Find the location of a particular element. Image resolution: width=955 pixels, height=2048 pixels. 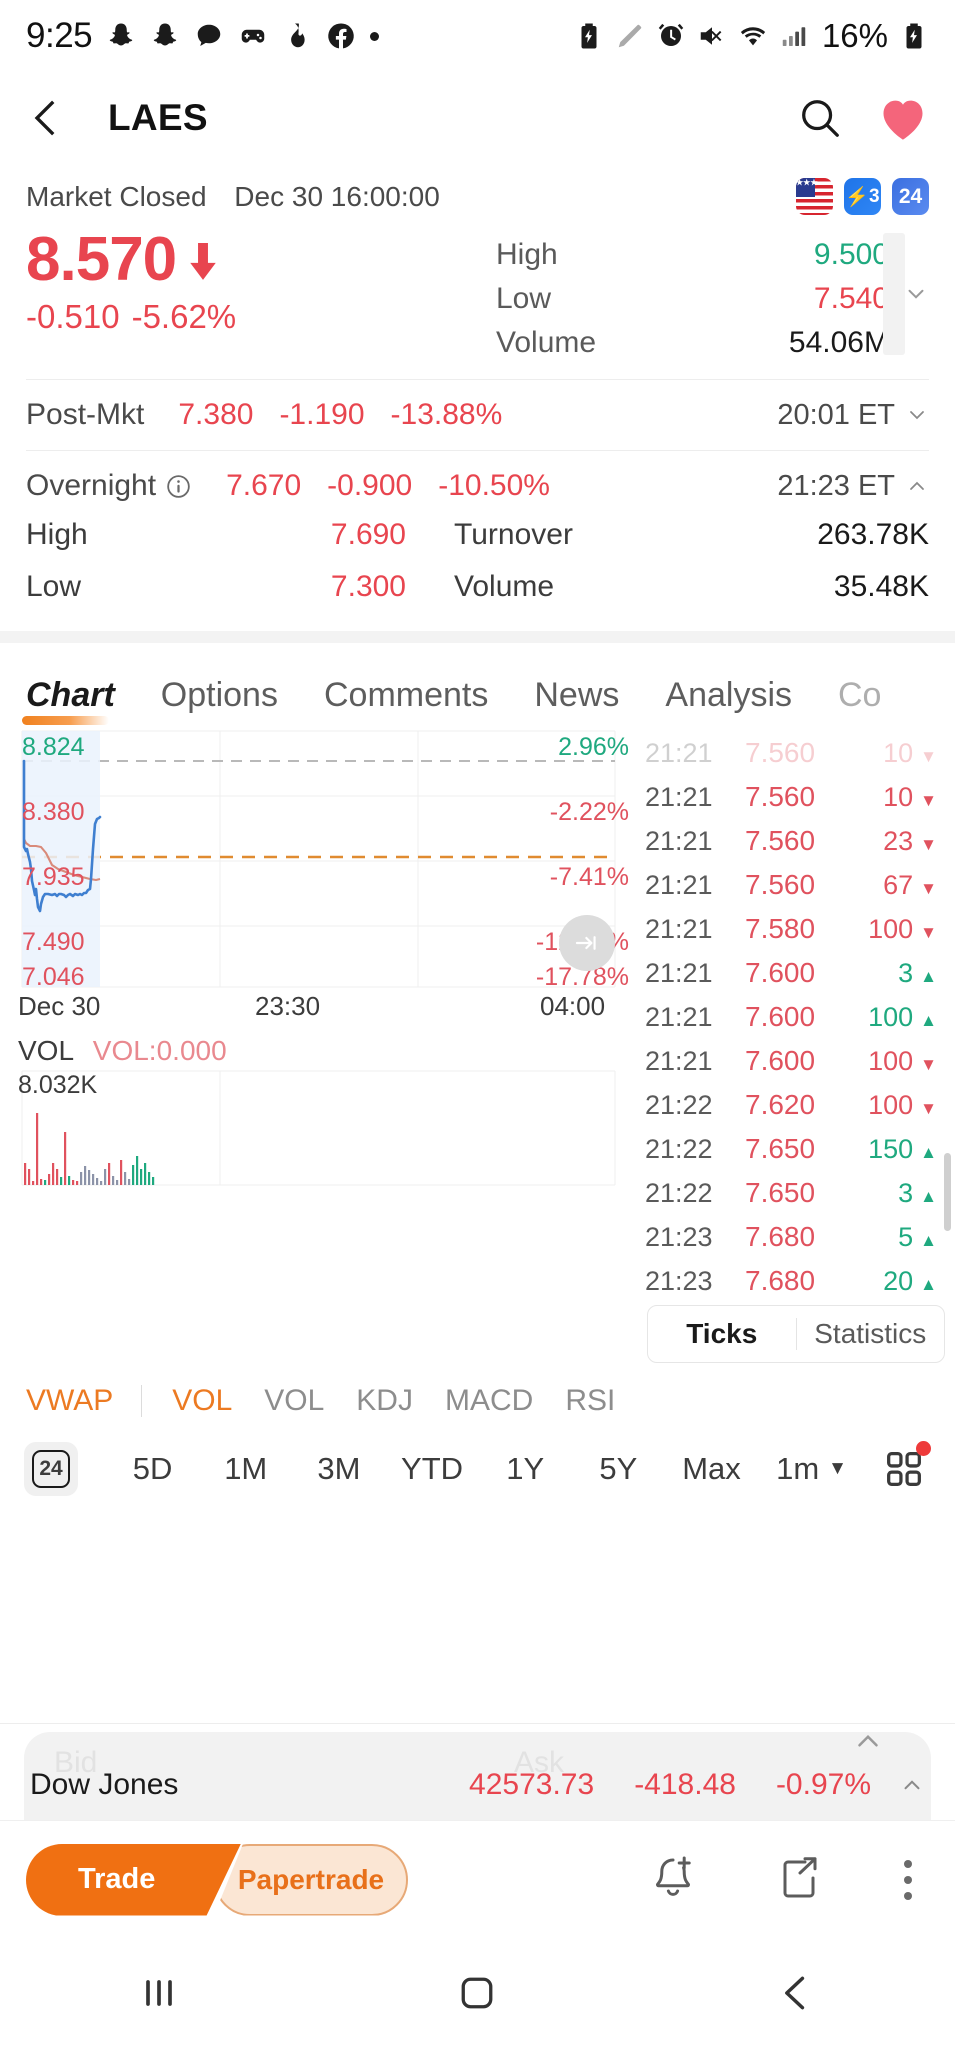

indicator-vol: VOL is located at coordinates (294, 1401).